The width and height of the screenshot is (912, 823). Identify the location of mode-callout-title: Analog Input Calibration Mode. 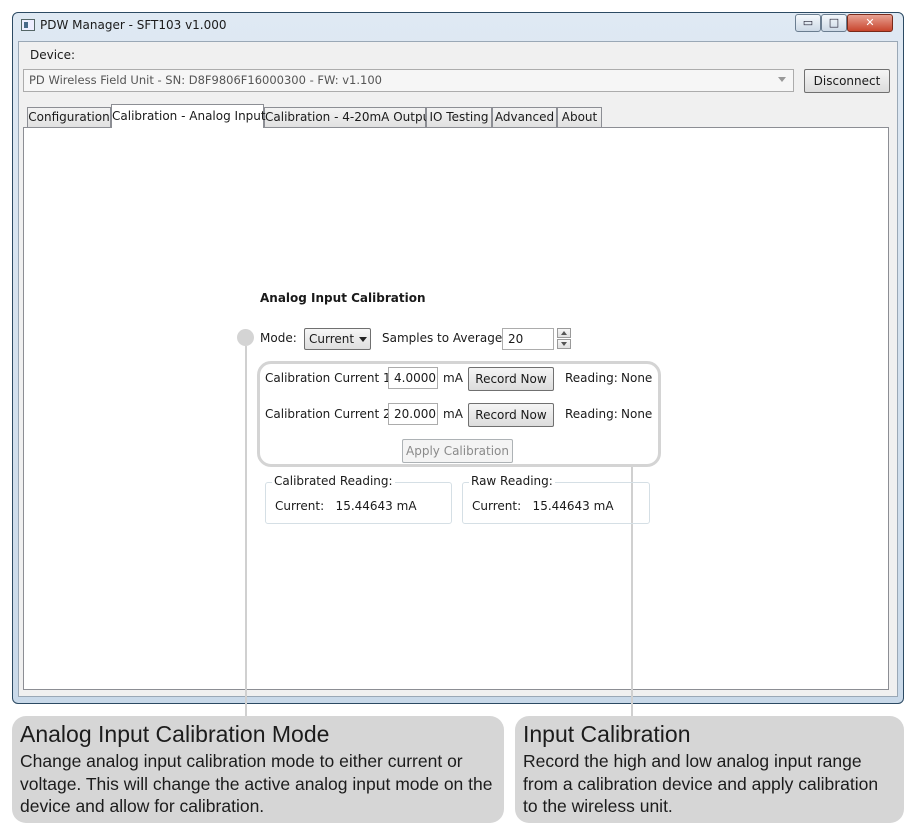
(175, 734).